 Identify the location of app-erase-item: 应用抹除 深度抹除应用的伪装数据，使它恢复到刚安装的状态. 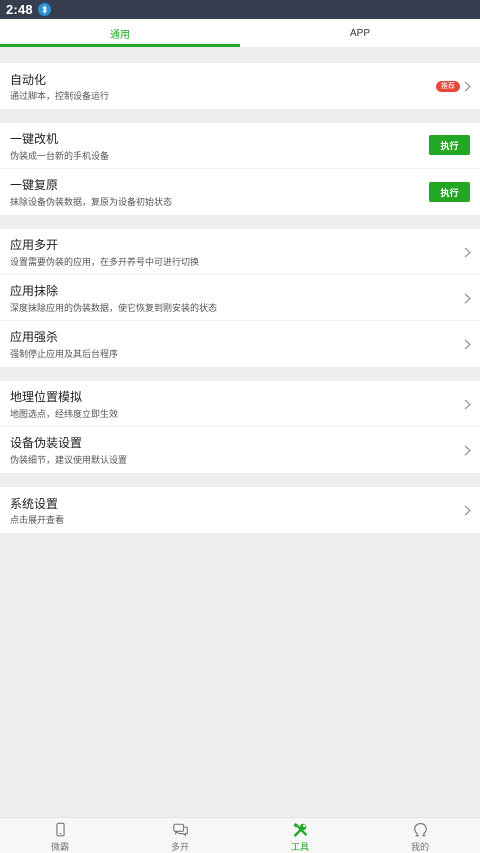
(240, 298).